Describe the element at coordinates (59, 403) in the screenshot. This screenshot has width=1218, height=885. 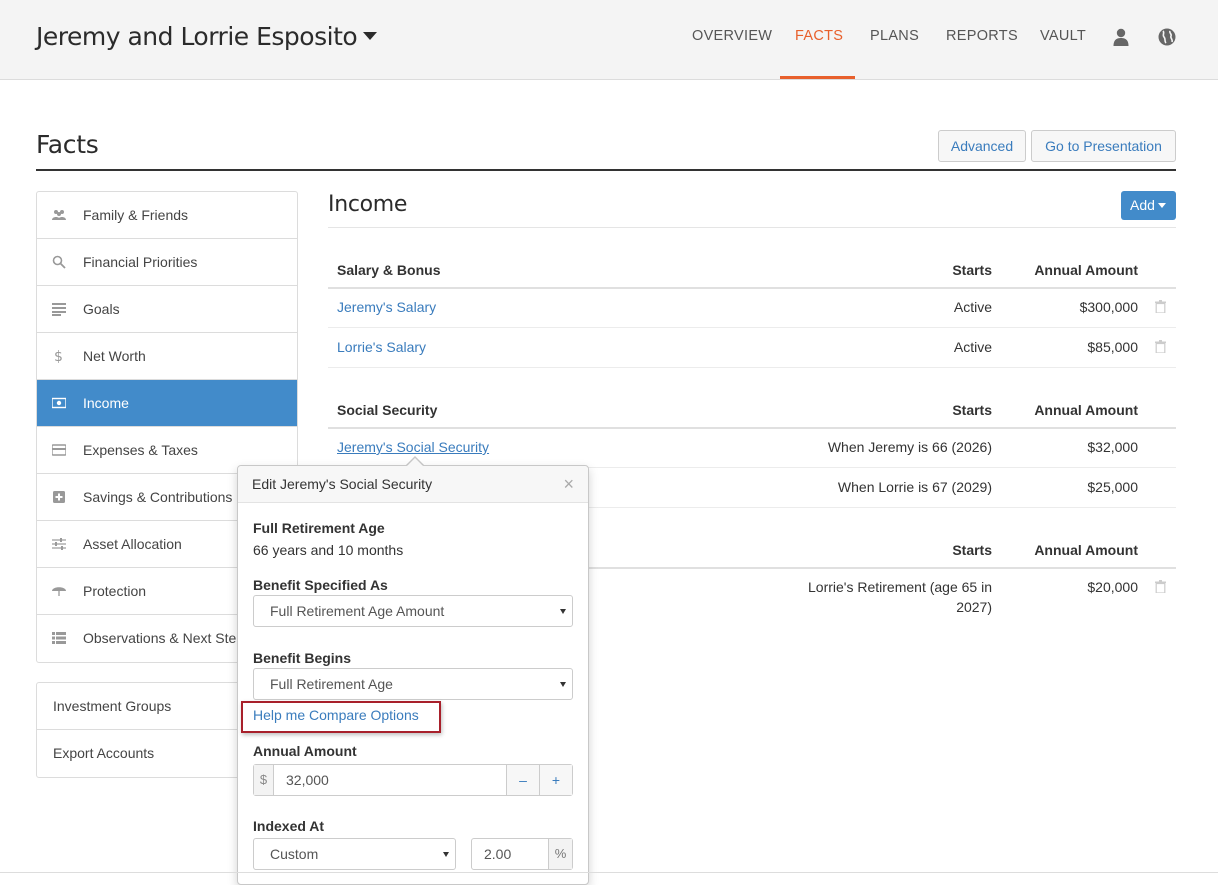
I see `money-icon` at that location.